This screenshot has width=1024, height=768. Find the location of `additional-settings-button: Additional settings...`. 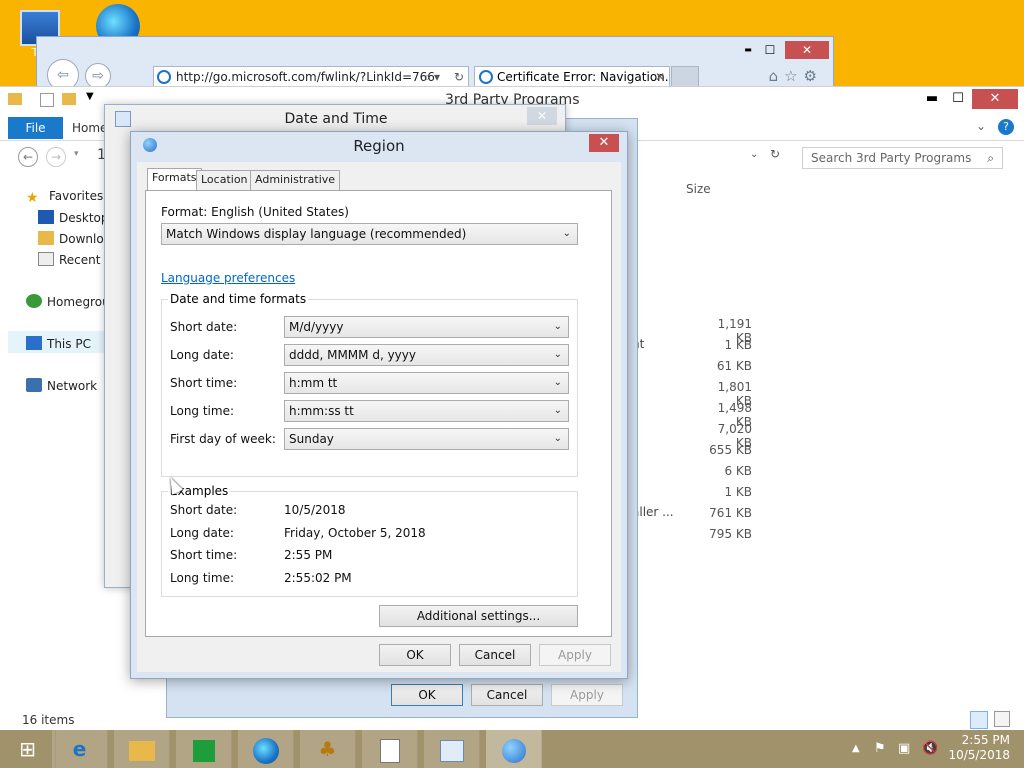

additional-settings-button: Additional settings... is located at coordinates (478, 616).